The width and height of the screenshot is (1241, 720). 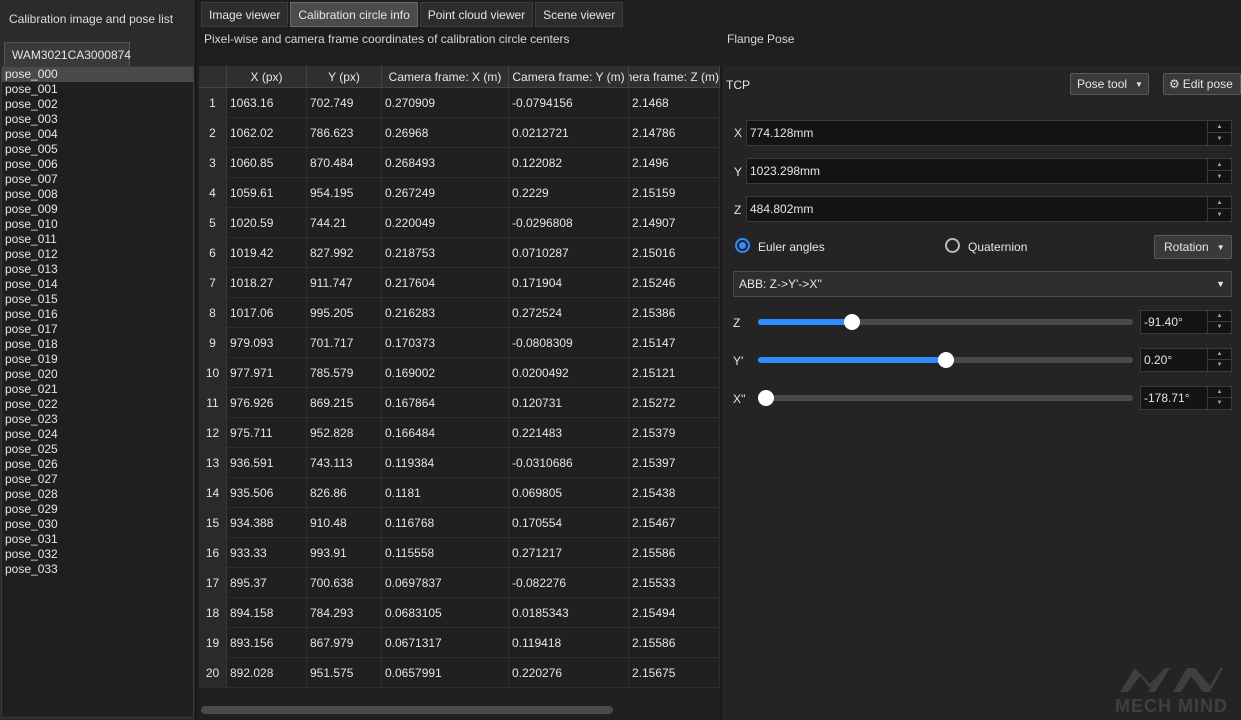 I want to click on tab-image-viewer: Image viewer, so click(x=245, y=14).